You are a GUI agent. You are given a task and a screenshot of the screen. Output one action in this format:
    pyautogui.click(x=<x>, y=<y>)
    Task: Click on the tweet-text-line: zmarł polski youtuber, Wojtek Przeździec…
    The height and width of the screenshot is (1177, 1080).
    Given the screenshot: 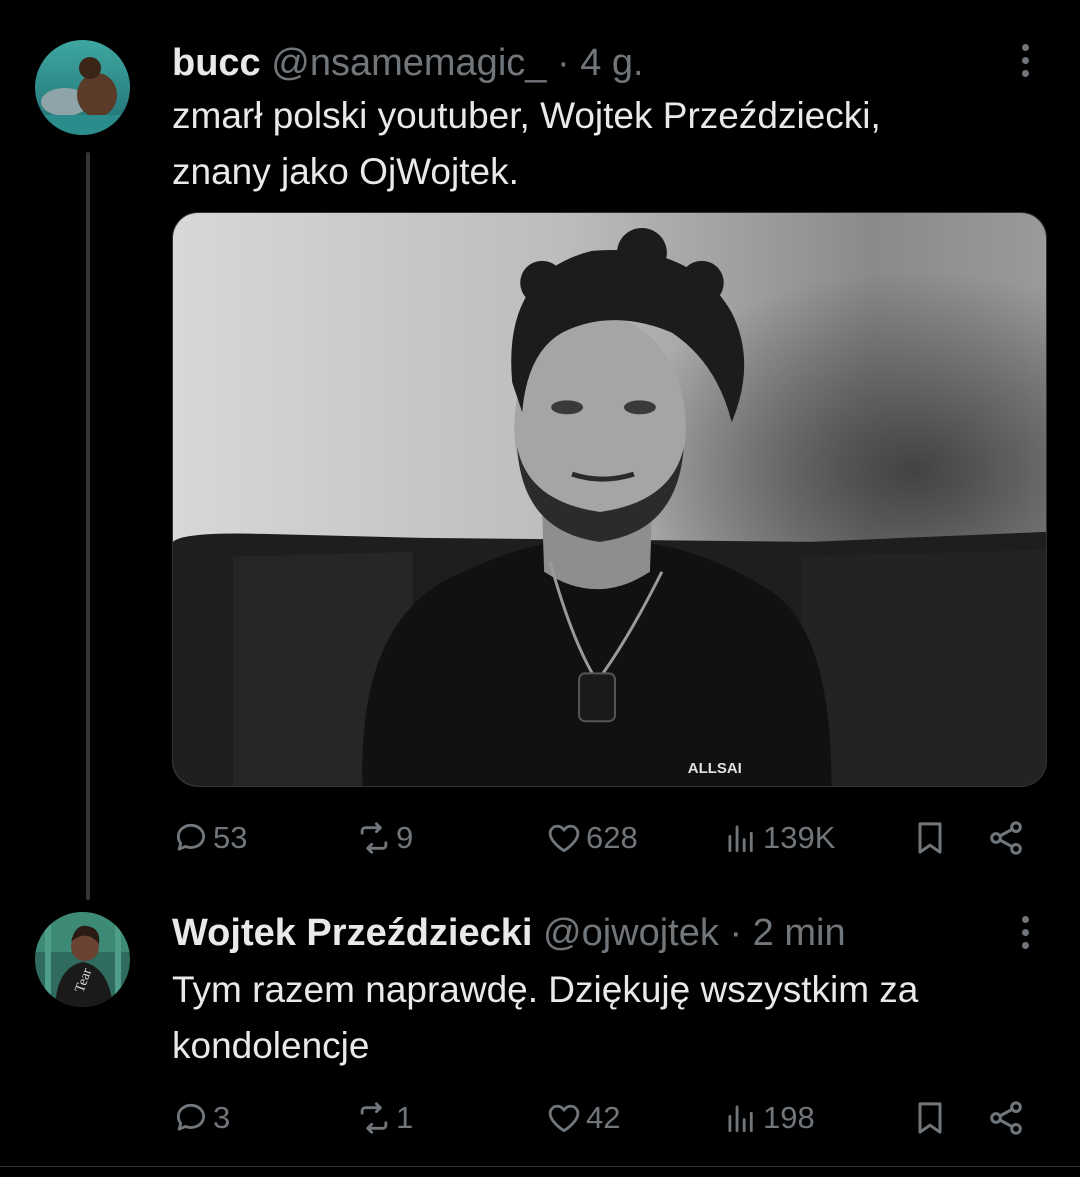 What is the action you would take?
    pyautogui.click(x=526, y=115)
    